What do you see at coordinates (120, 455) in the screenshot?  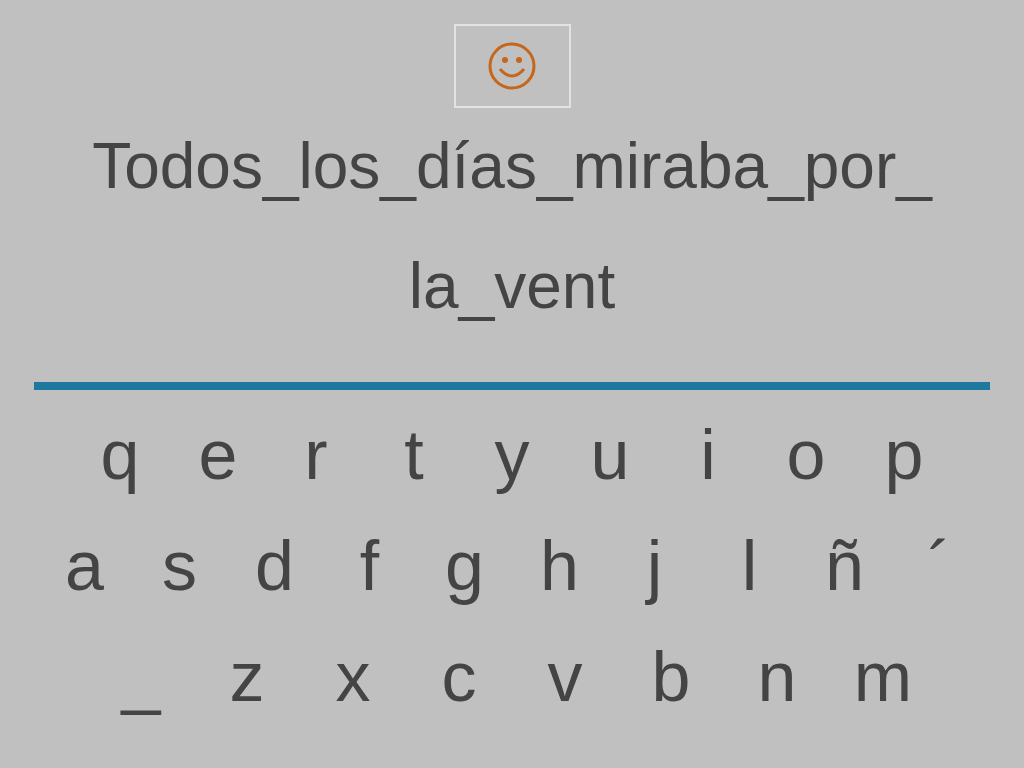 I see `letter-key: q` at bounding box center [120, 455].